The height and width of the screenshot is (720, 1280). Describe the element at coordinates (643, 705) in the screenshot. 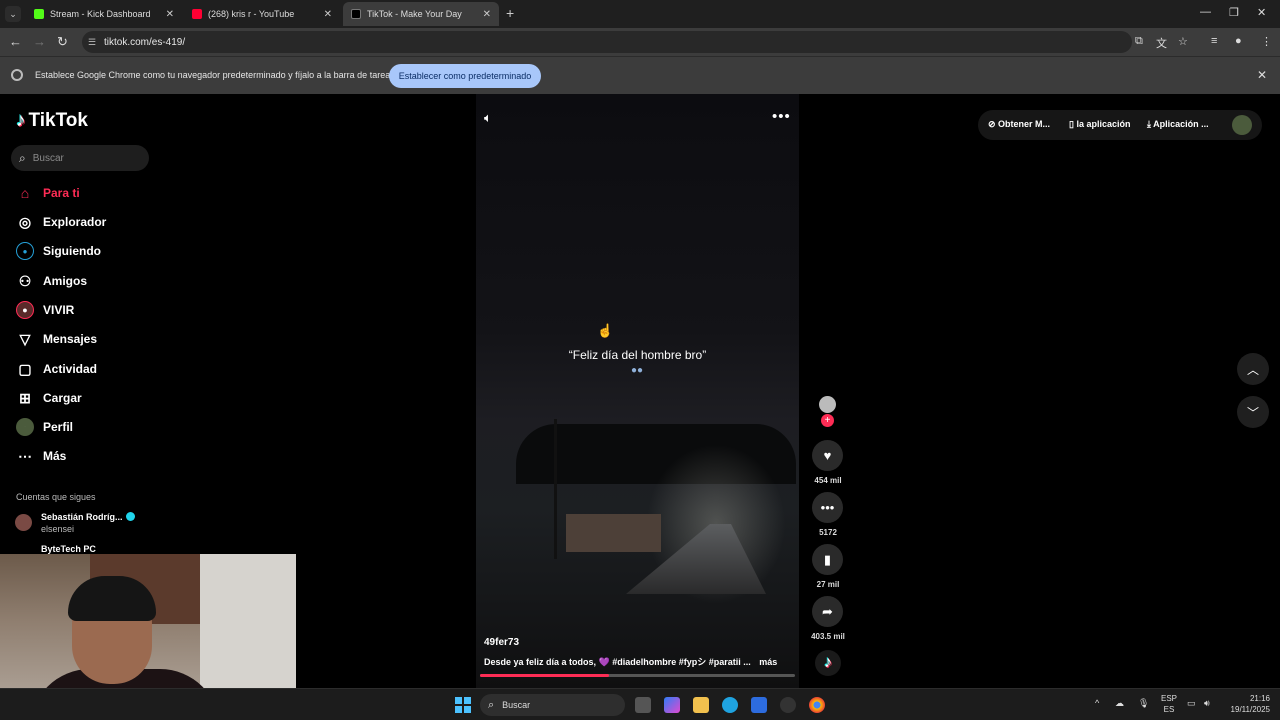

I see `task-view-icon` at that location.